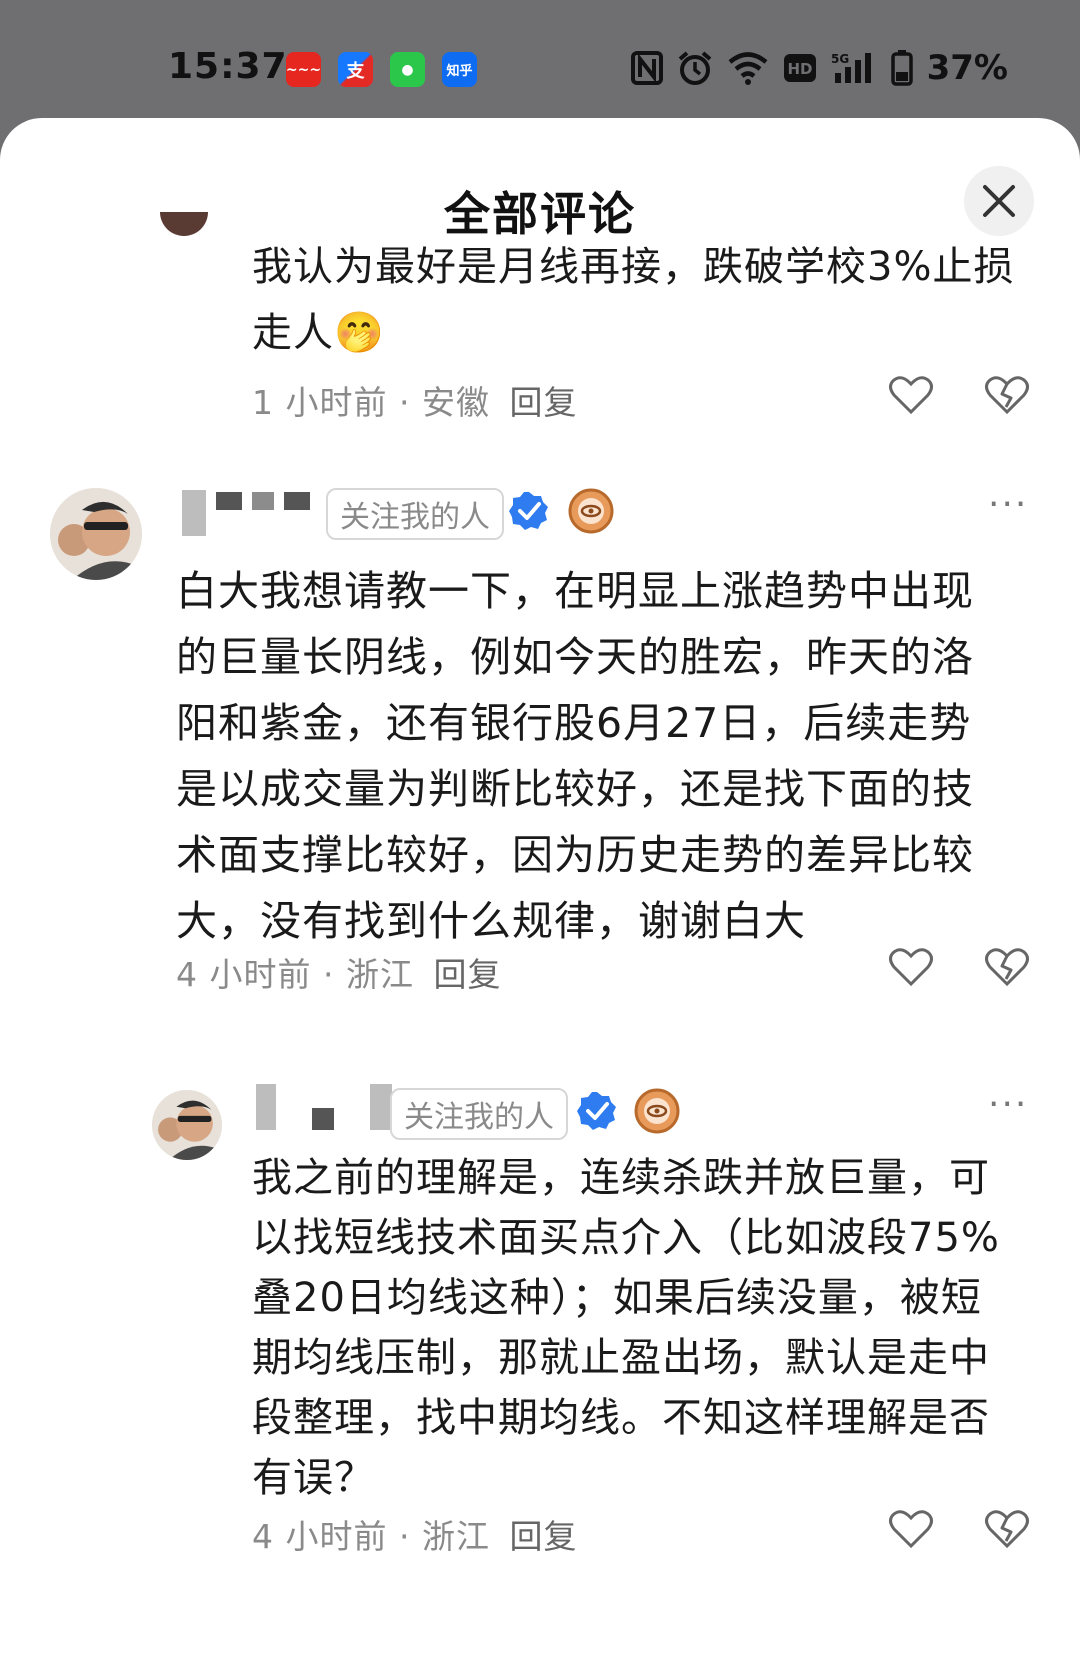 This screenshot has width=1080, height=1658. Describe the element at coordinates (459, 69) in the screenshot. I see `zhihu-icon: 知乎` at that location.